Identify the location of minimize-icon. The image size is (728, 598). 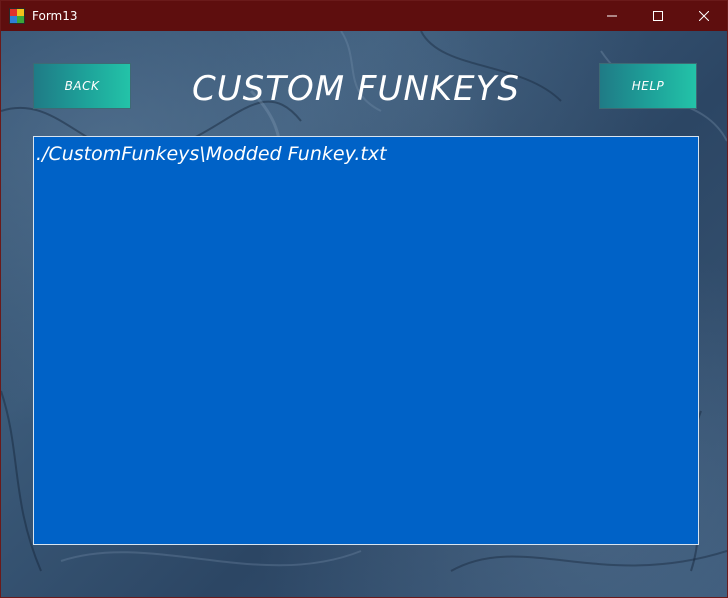
(612, 16).